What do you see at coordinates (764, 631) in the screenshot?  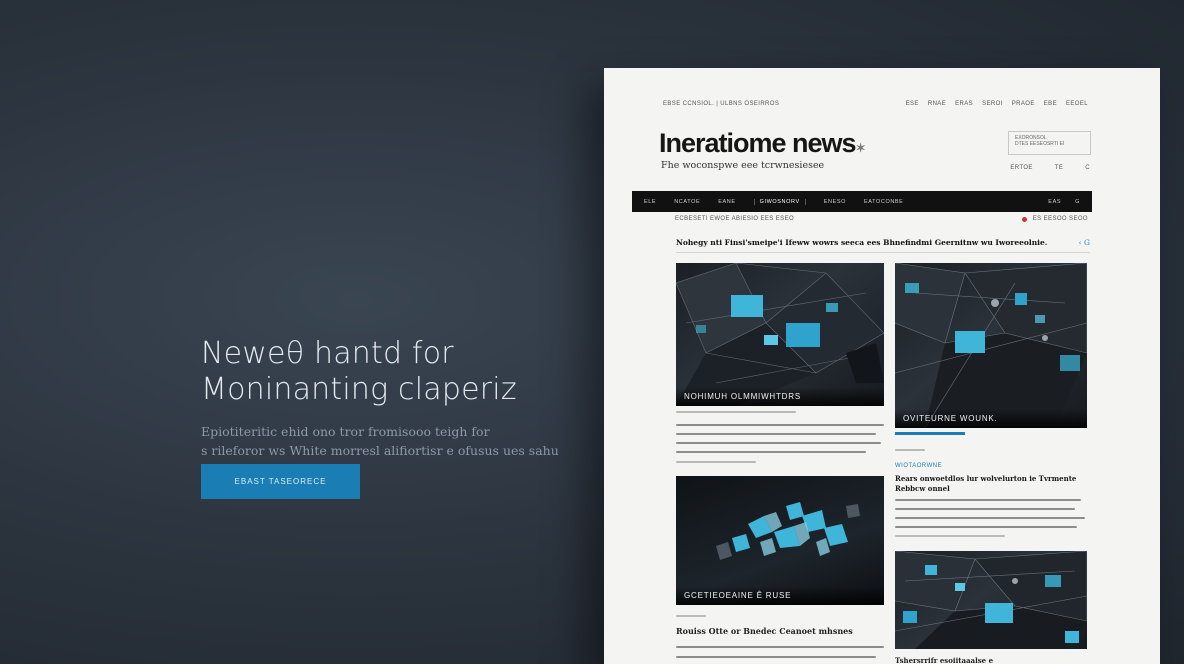 I see `story-title-3: Rouiss Otte or Bnedec Ceanoet mhsnes` at bounding box center [764, 631].